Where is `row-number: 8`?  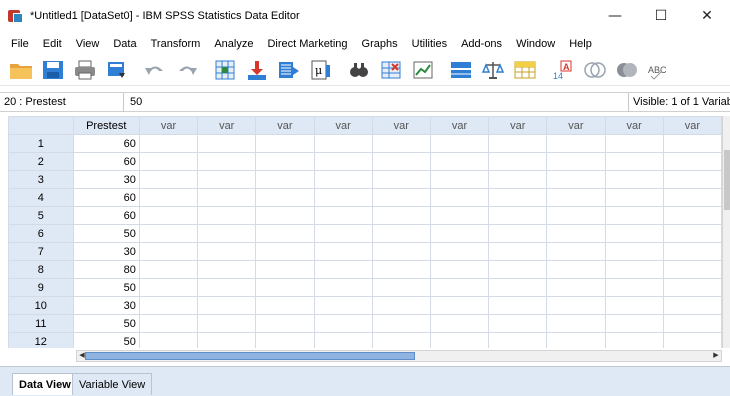
row-number: 8 is located at coordinates (41, 269).